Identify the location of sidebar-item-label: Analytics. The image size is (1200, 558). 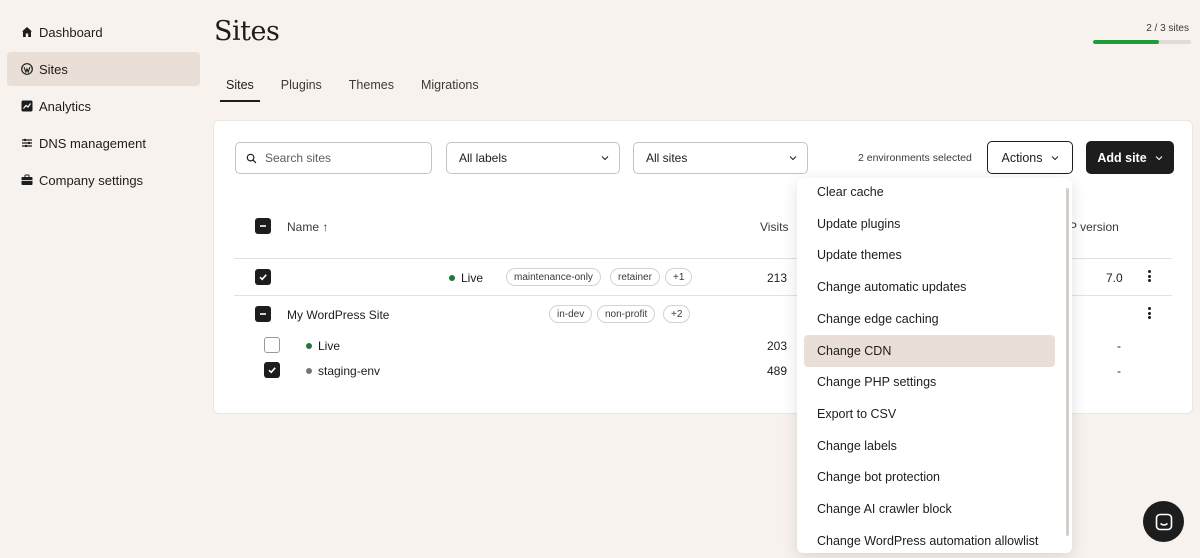
(65, 106).